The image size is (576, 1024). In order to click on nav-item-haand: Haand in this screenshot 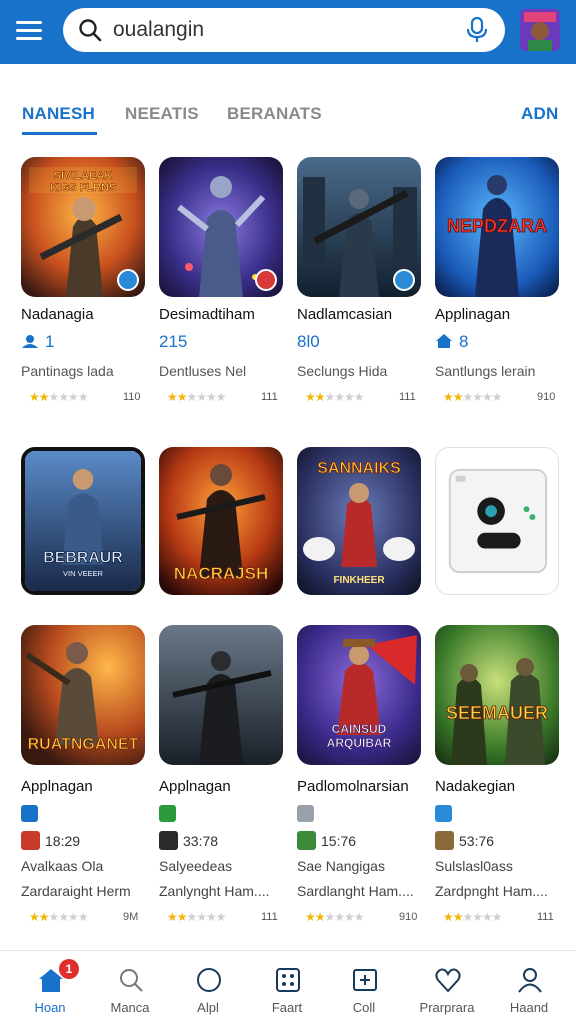, I will do `click(529, 987)`.